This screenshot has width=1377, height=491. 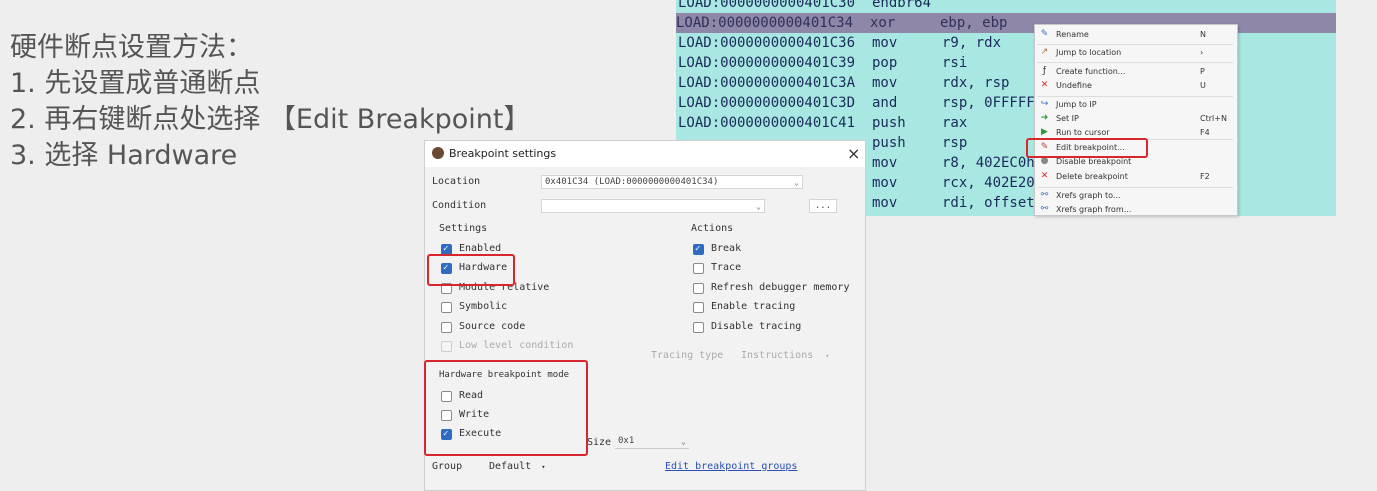 What do you see at coordinates (1213, 118) in the screenshot?
I see `menu-item-shortcut: Ctrl+N` at bounding box center [1213, 118].